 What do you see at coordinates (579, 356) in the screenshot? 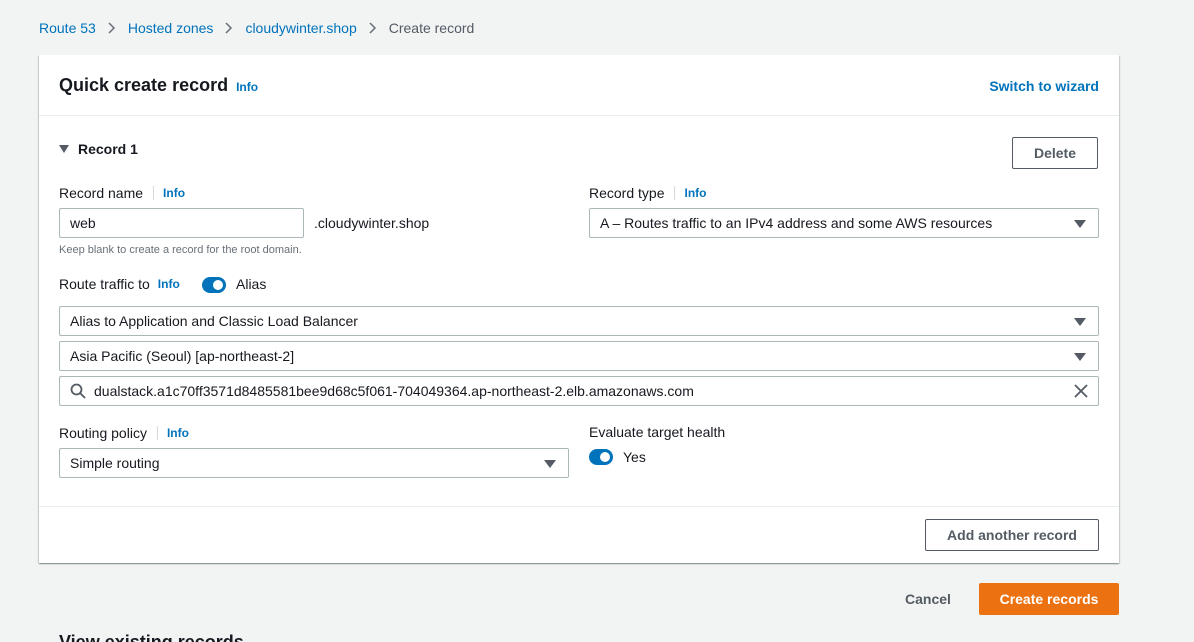
I see `region-select: Asia Pacific (Seoul) [ap-northeast-2]` at bounding box center [579, 356].